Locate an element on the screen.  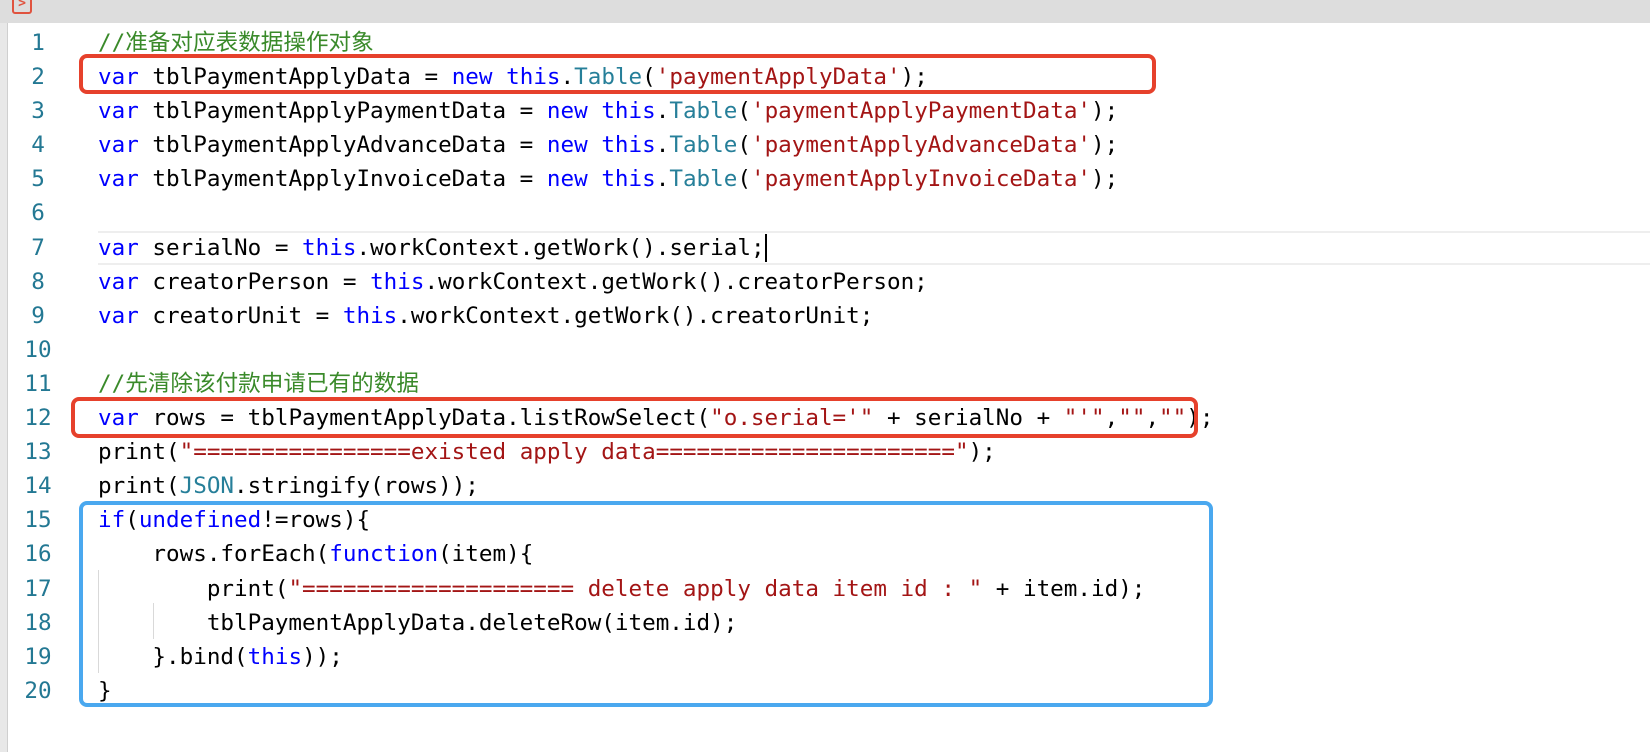
line-number: 15 is located at coordinates (38, 520).